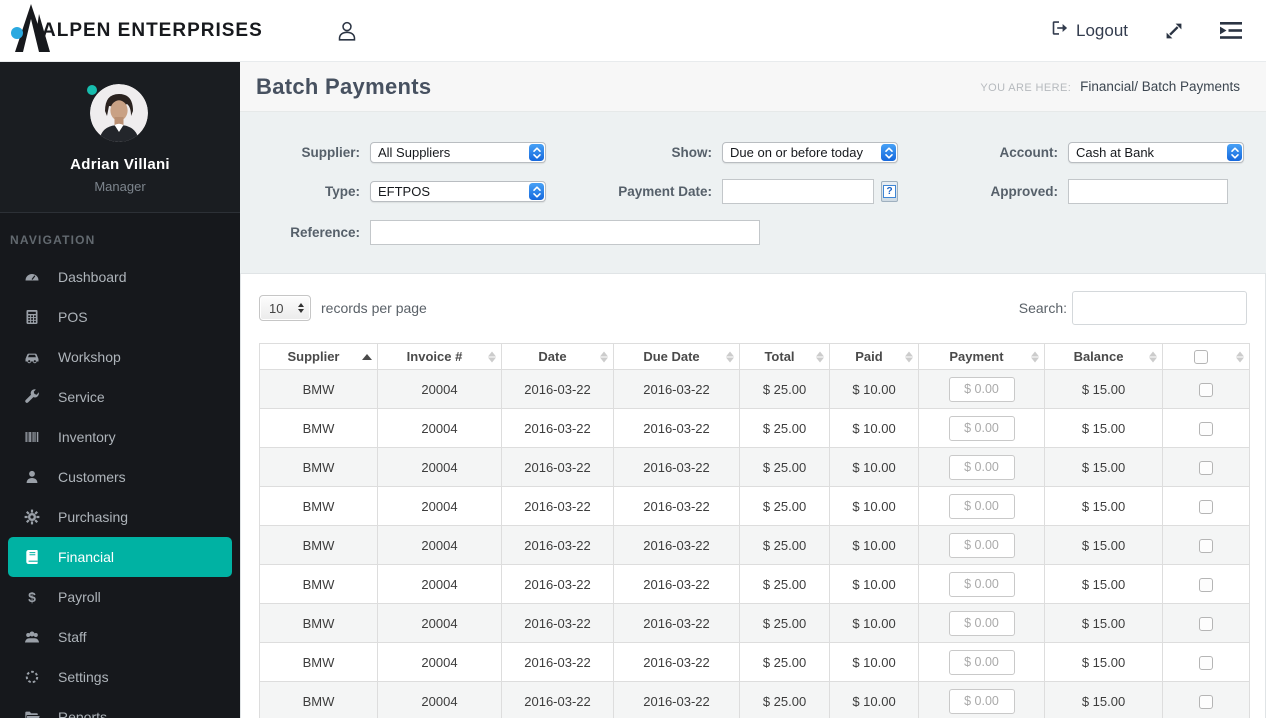 Image resolution: width=1266 pixels, height=718 pixels. Describe the element at coordinates (414, 152) in the screenshot. I see `supplier-select-value: All Suppliers` at that location.